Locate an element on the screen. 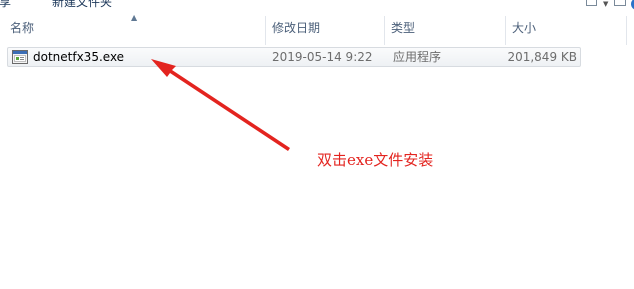 The height and width of the screenshot is (289, 634). view-options-icon is located at coordinates (593, 5).